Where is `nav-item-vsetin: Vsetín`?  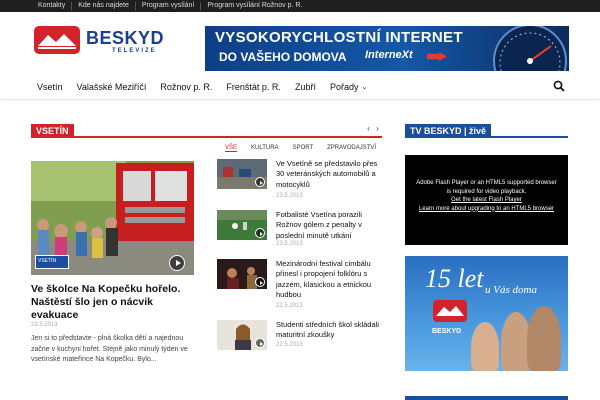
nav-item-vsetin: Vsetín is located at coordinates (50, 87).